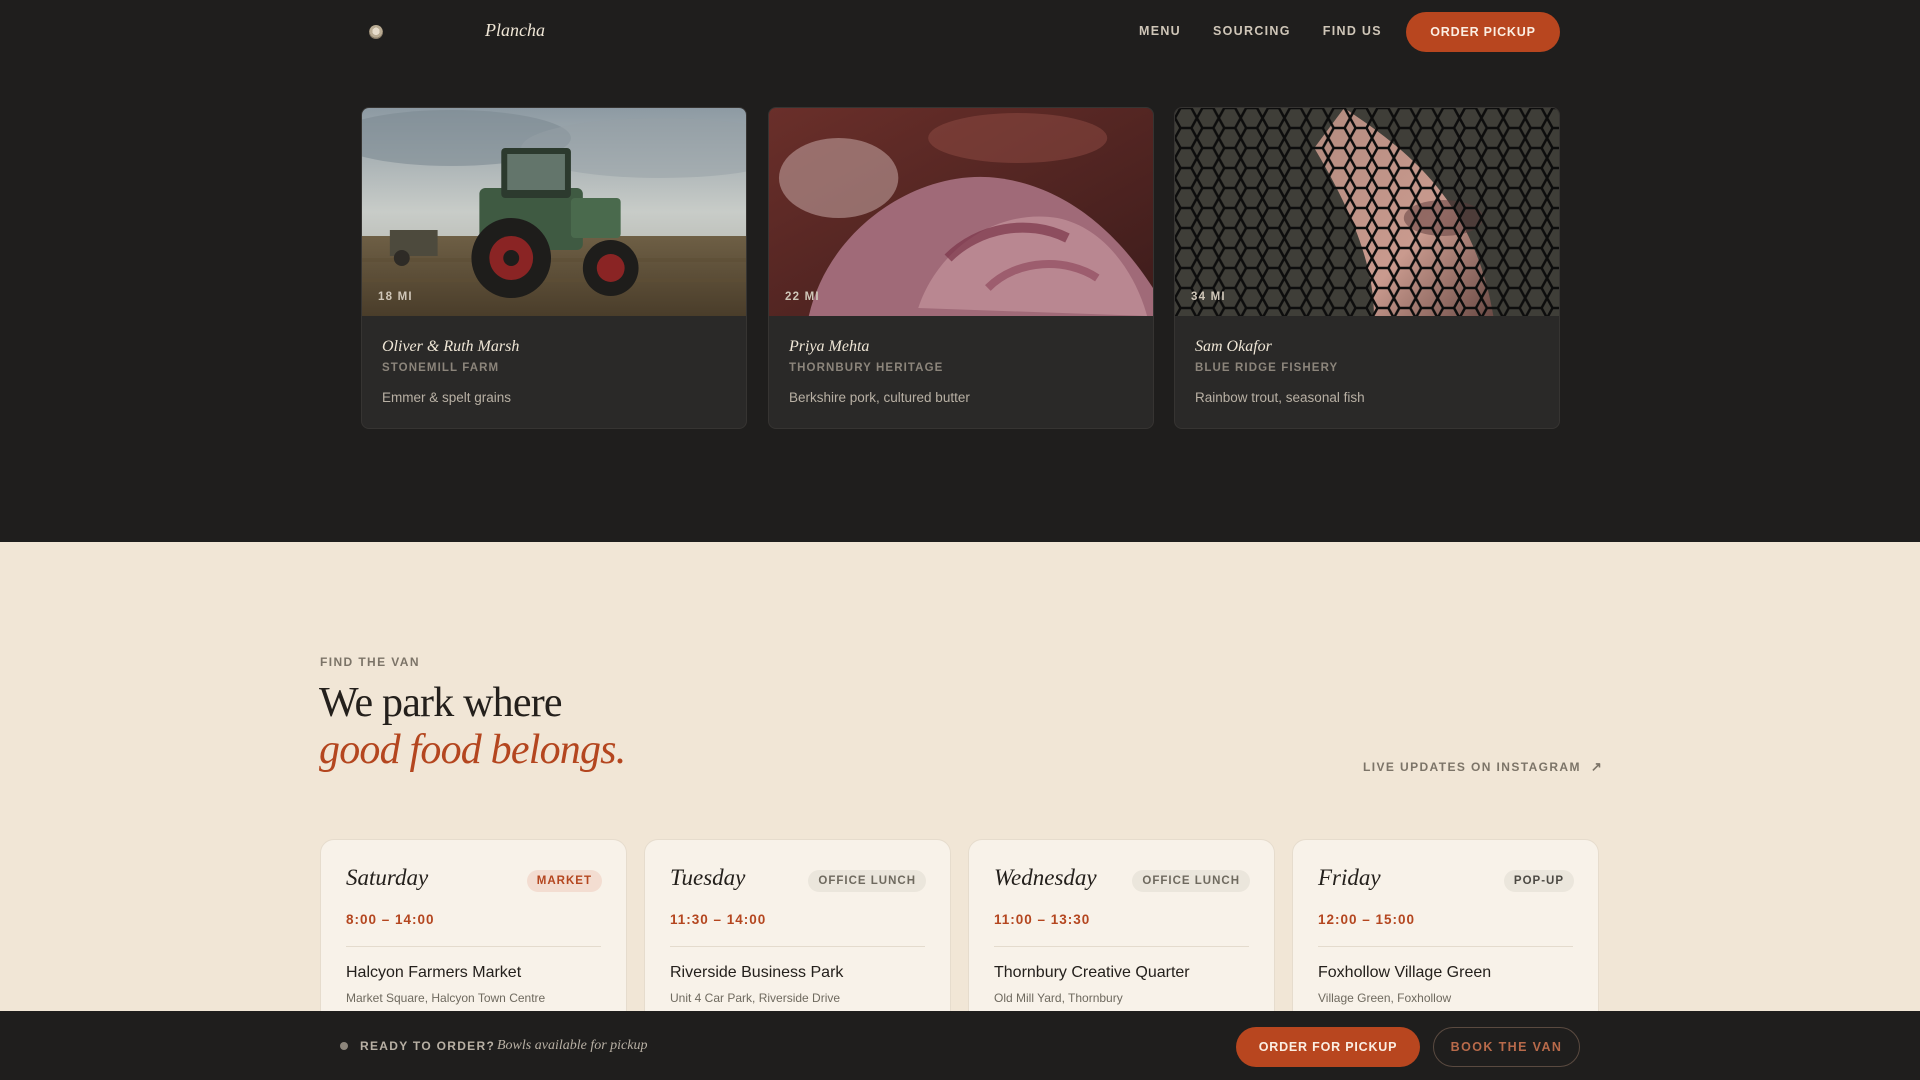 The width and height of the screenshot is (1920, 1080). I want to click on distance-badge: 22 MI, so click(802, 297).